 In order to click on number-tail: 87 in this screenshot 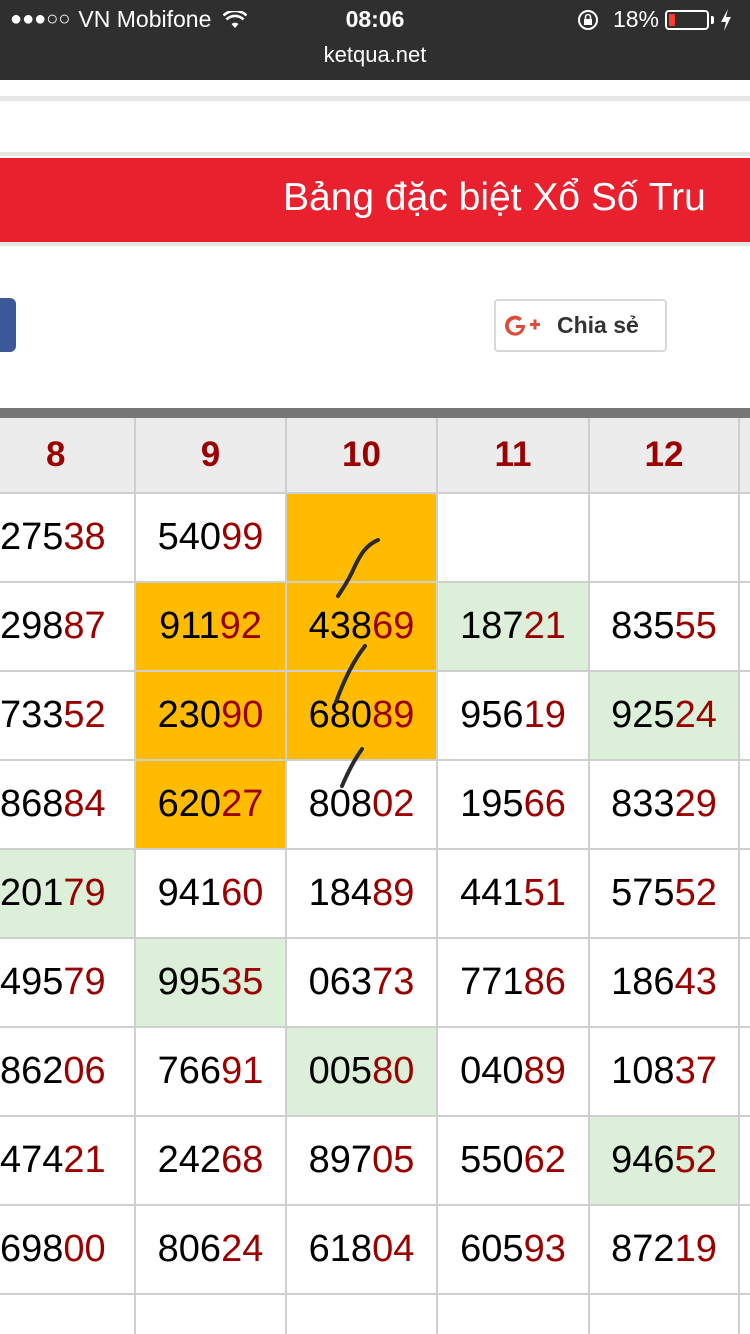, I will do `click(84, 626)`.